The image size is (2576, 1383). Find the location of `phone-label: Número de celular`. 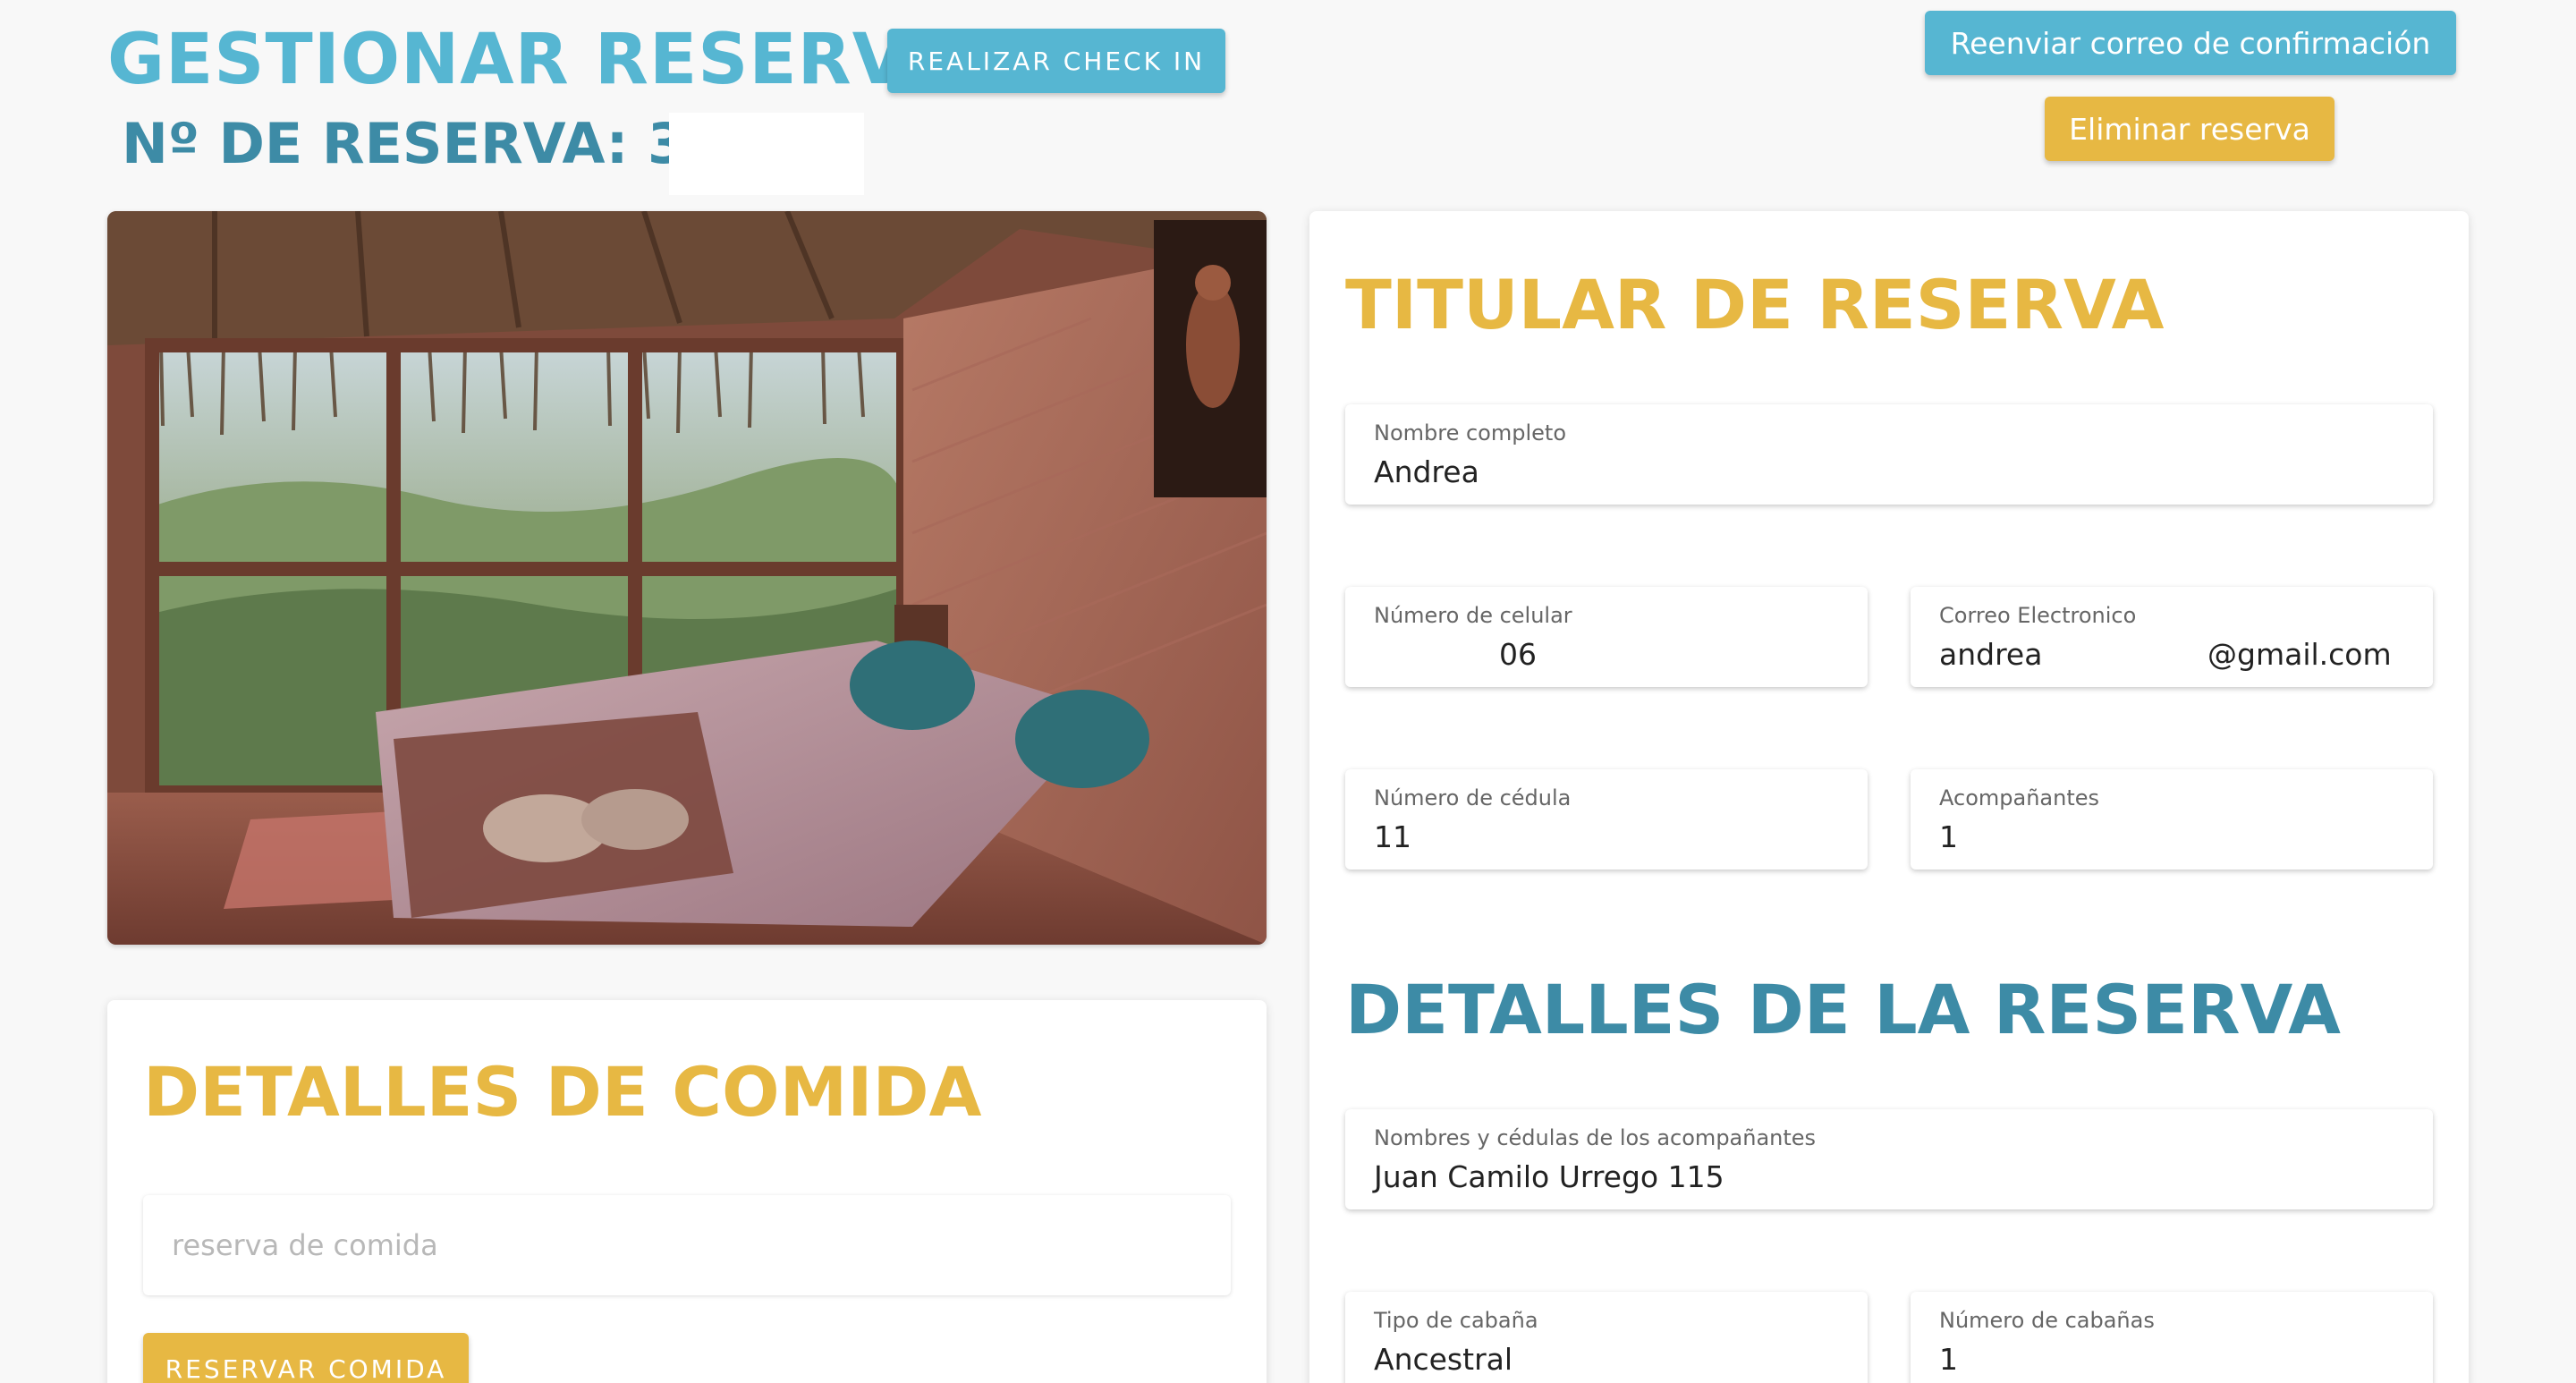

phone-label: Número de celular is located at coordinates (1473, 616).